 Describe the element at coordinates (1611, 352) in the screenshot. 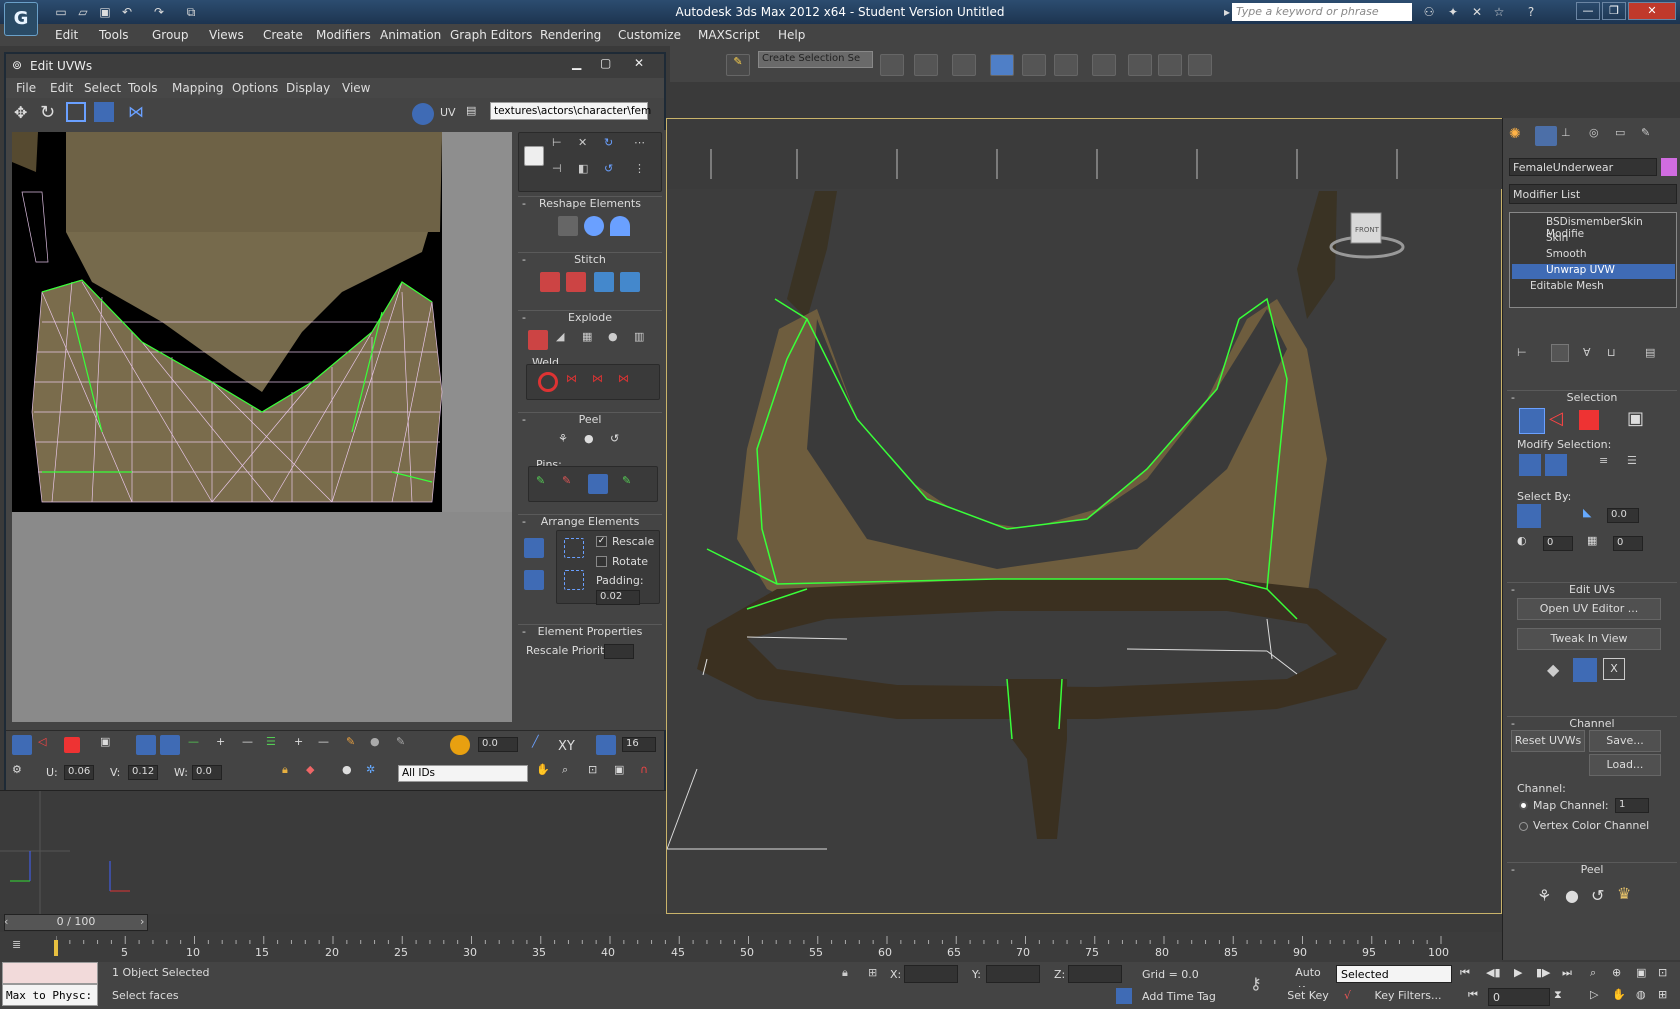

I see `remove-modifier-icon: ⊔` at that location.